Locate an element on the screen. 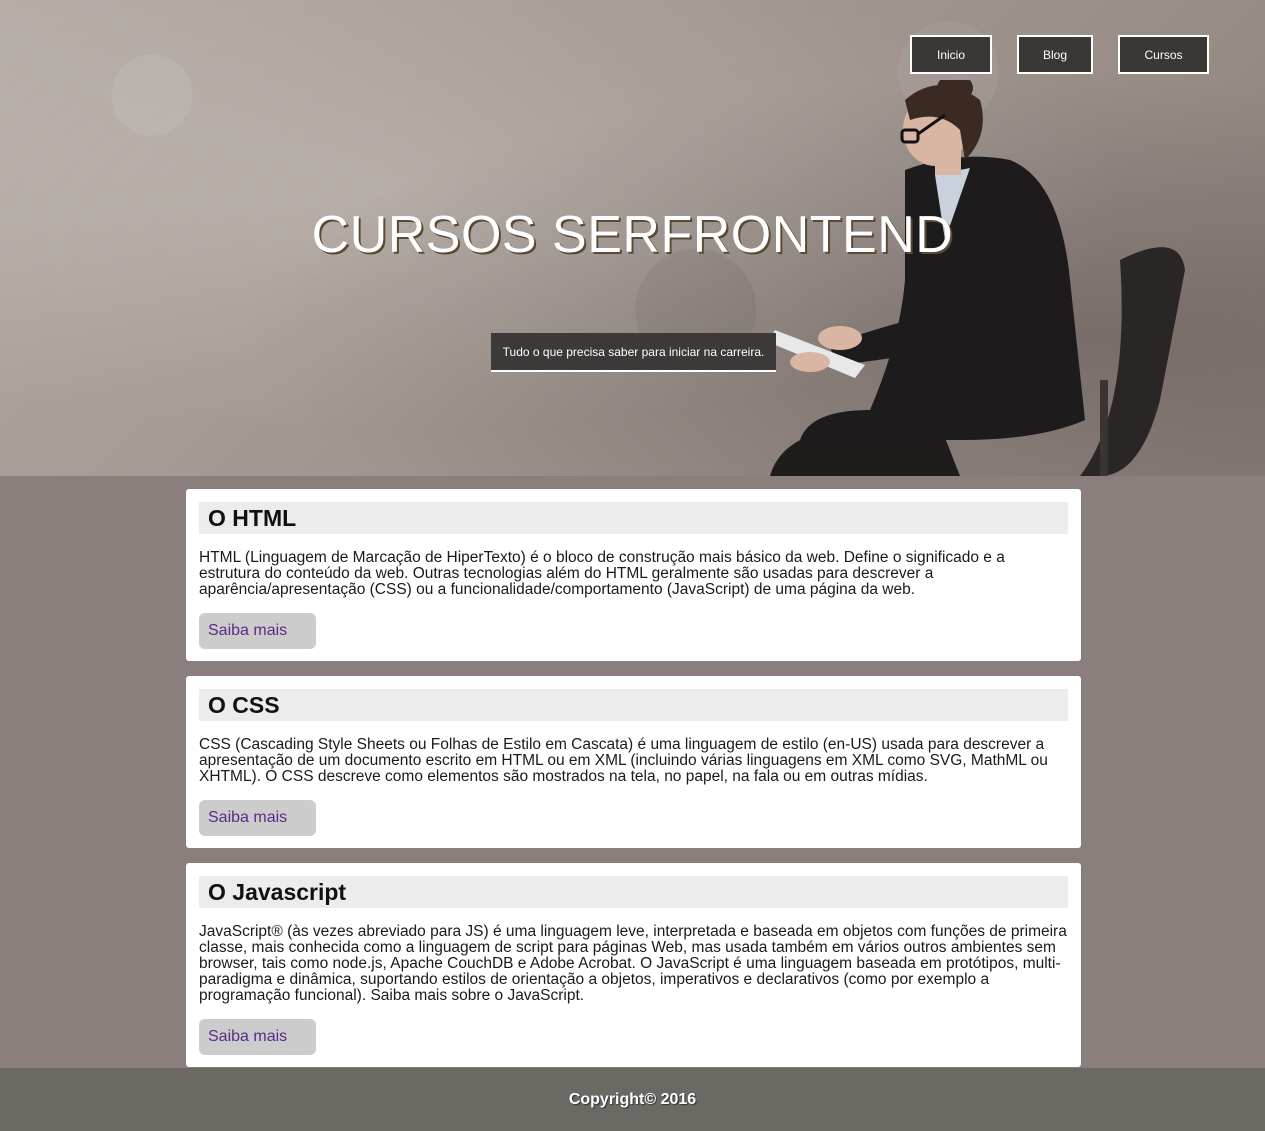 The height and width of the screenshot is (1131, 1265). main-nav: Inicio Blog Cursos is located at coordinates (1059, 54).